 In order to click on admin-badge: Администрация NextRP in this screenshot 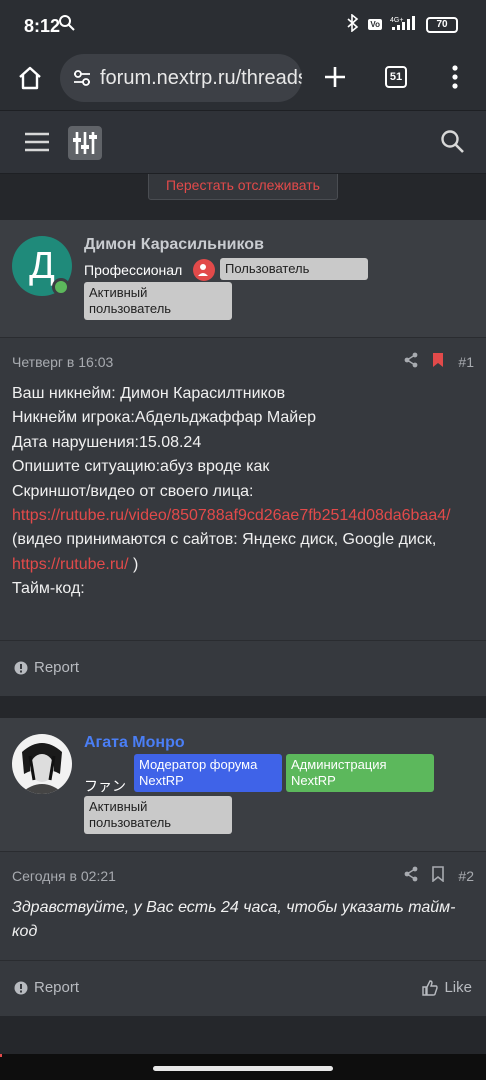, I will do `click(360, 773)`.